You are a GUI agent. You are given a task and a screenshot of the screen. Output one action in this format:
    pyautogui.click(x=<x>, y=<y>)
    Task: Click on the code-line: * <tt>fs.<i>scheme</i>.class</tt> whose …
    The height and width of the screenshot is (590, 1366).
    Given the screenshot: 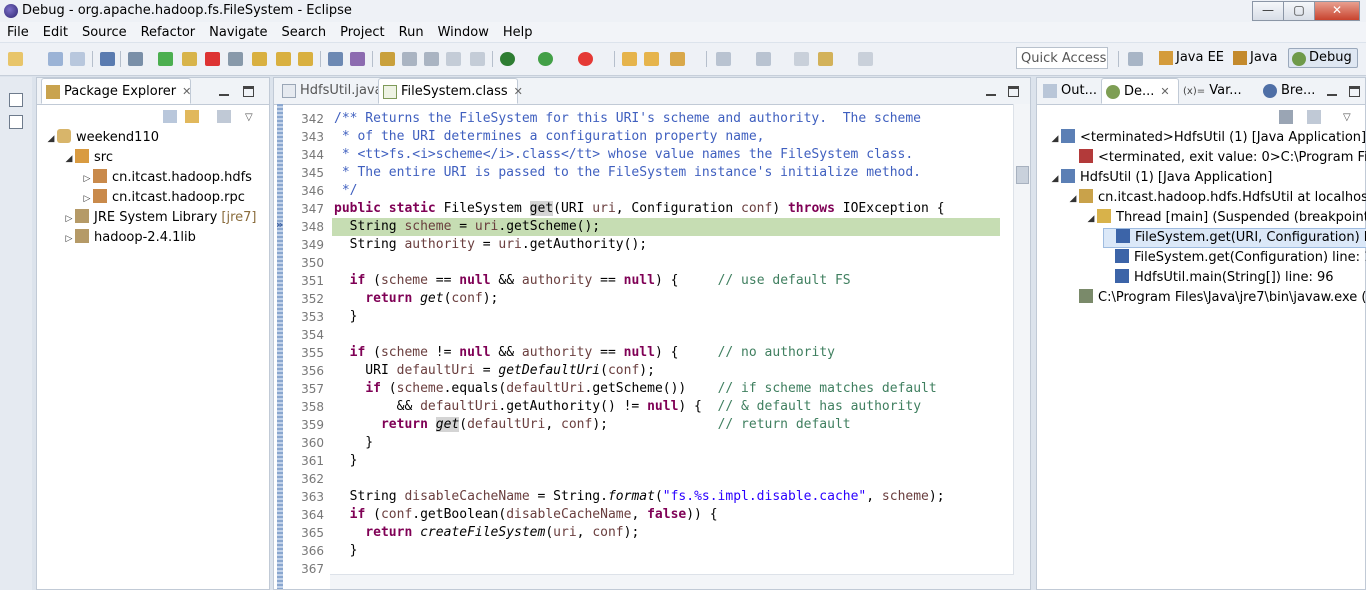 What is the action you would take?
    pyautogui.click(x=623, y=155)
    